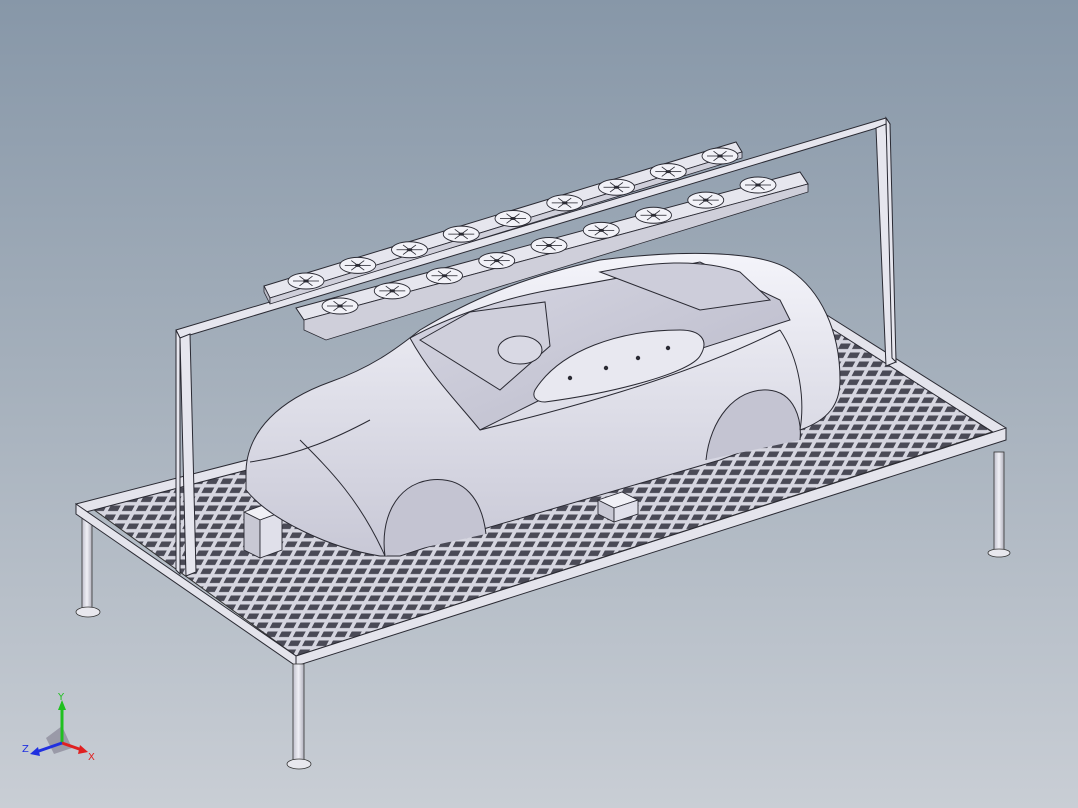 Image resolution: width=1078 pixels, height=808 pixels. What do you see at coordinates (25, 749) in the screenshot?
I see `z-axis-label: Z` at bounding box center [25, 749].